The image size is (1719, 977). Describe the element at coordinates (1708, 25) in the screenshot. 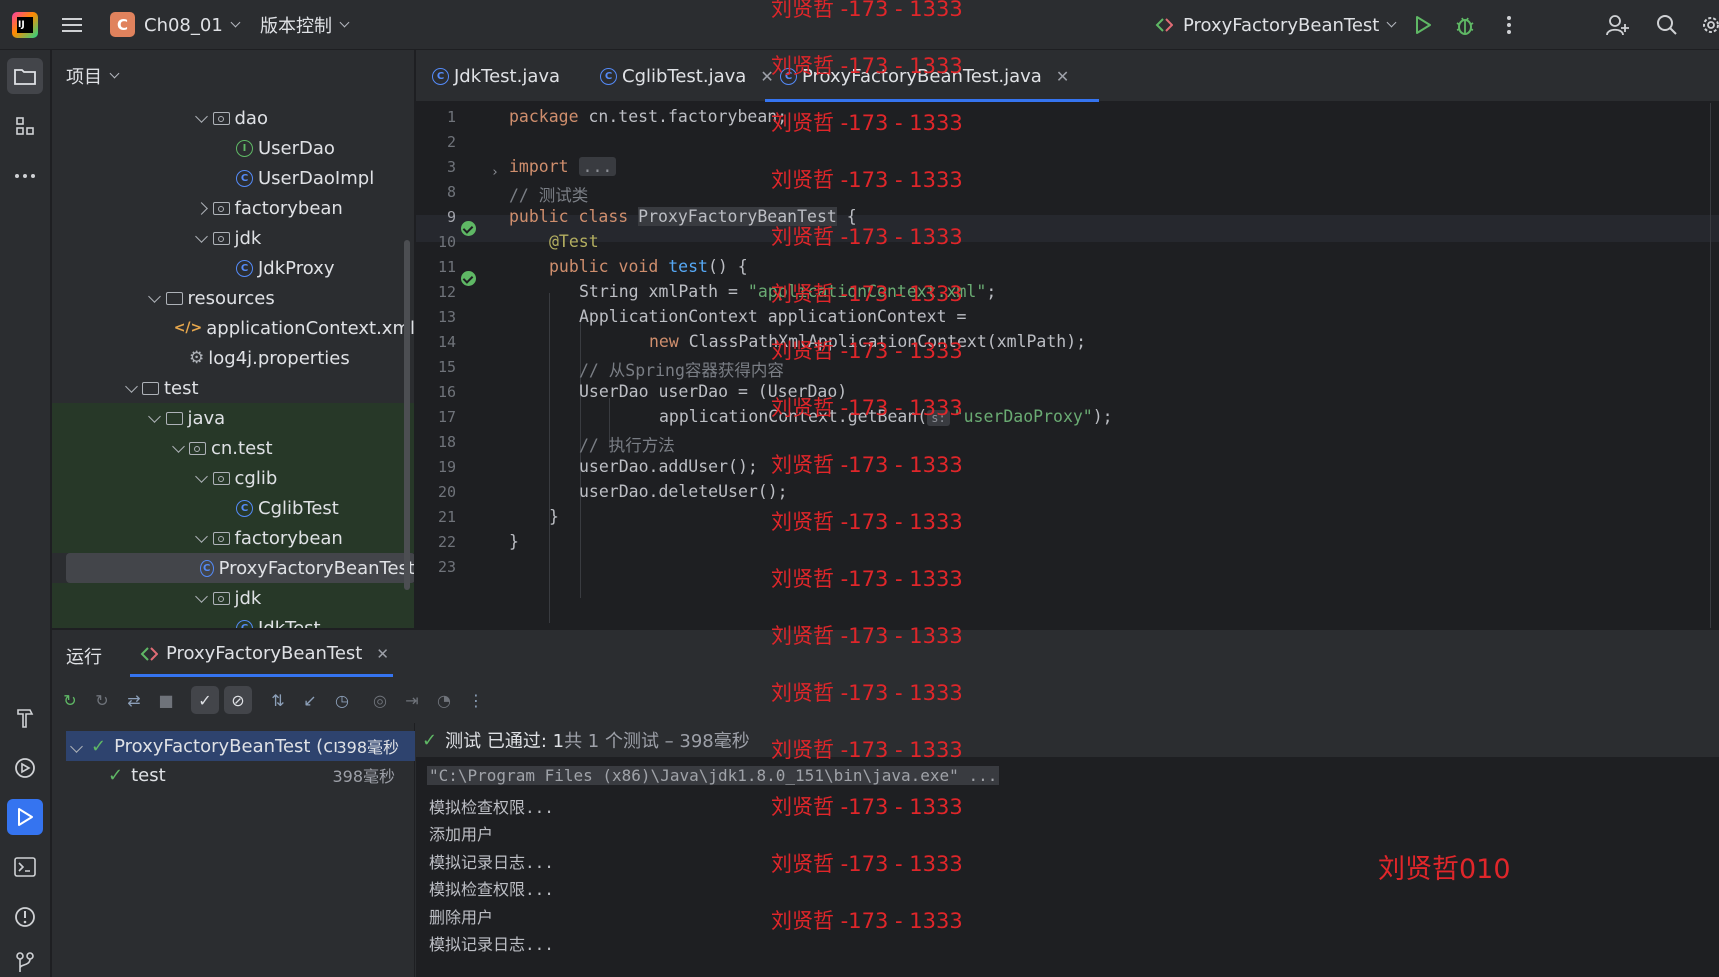

I see `settings-gear-icon` at that location.